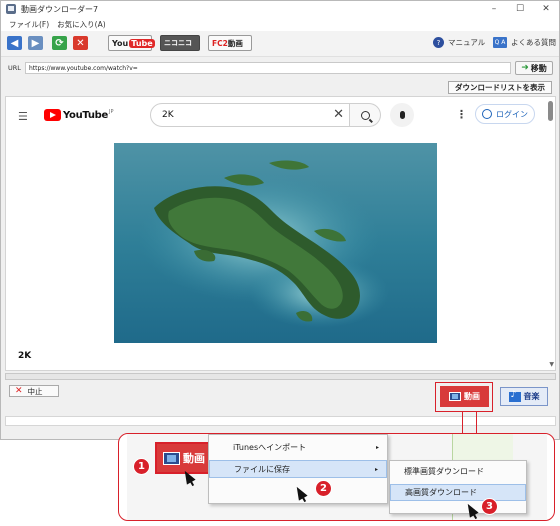  I want to click on menu-item-standard-quality: 標準画質ダウンロード, so click(458, 471).